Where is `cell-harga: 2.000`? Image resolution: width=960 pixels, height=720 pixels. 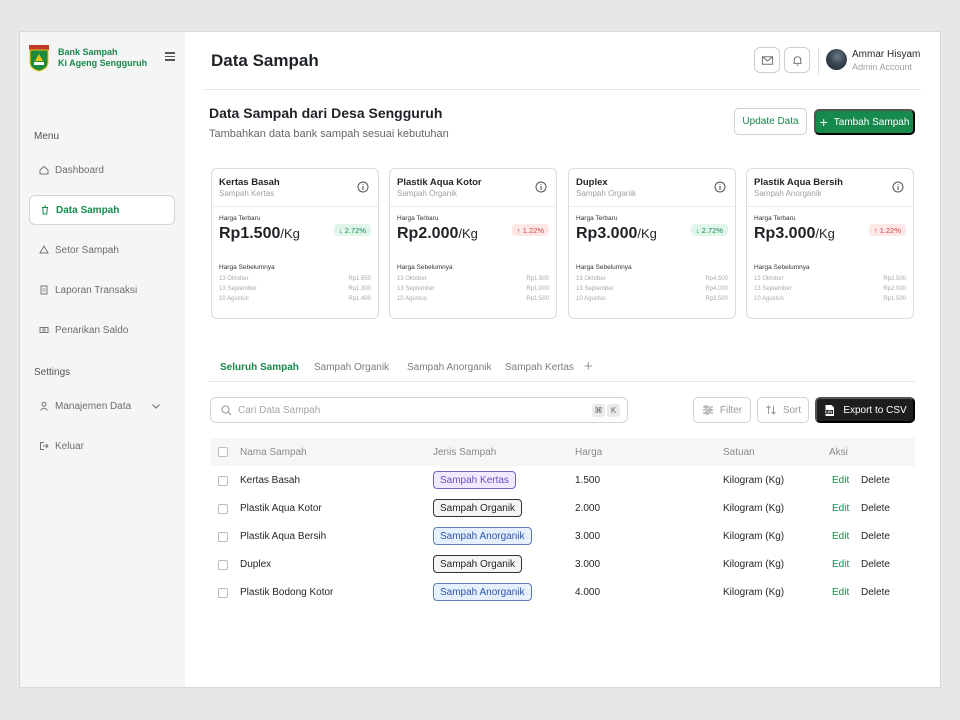 cell-harga: 2.000 is located at coordinates (588, 508).